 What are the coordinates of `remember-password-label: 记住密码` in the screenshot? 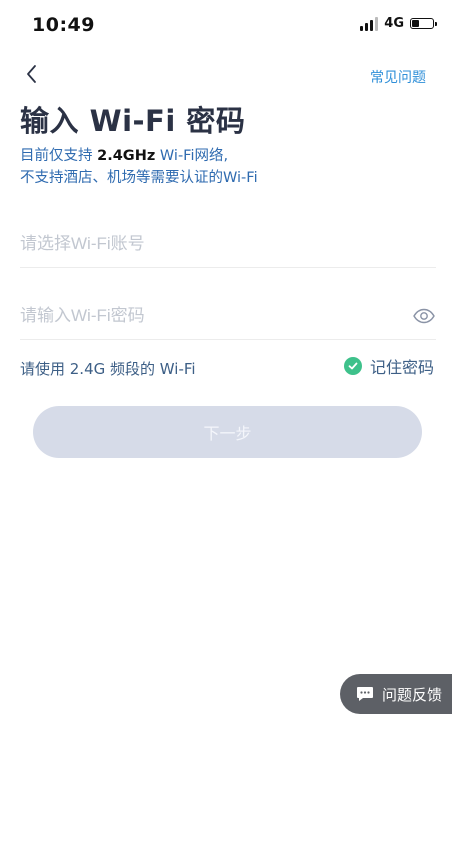 It's located at (401, 367).